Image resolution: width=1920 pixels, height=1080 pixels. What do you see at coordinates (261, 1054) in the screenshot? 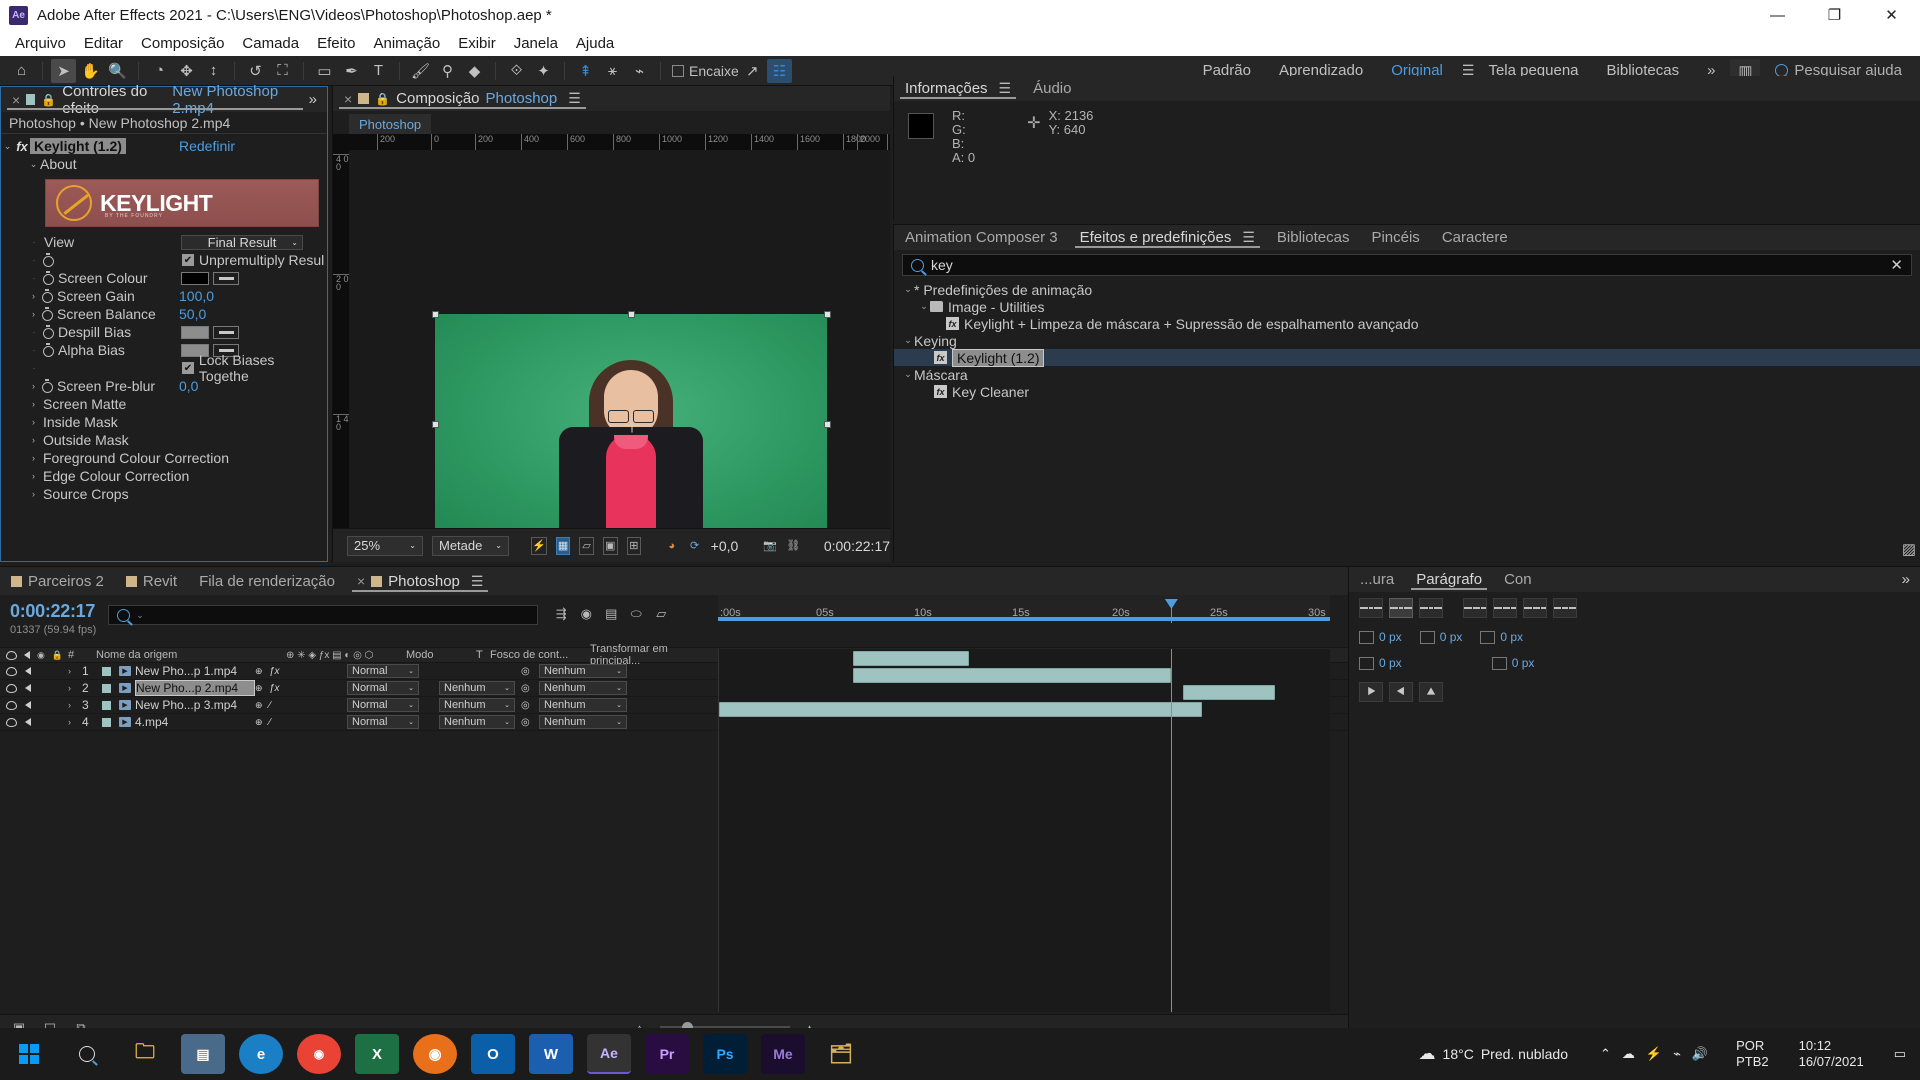
I see `taskbar-app-edge: e` at bounding box center [261, 1054].